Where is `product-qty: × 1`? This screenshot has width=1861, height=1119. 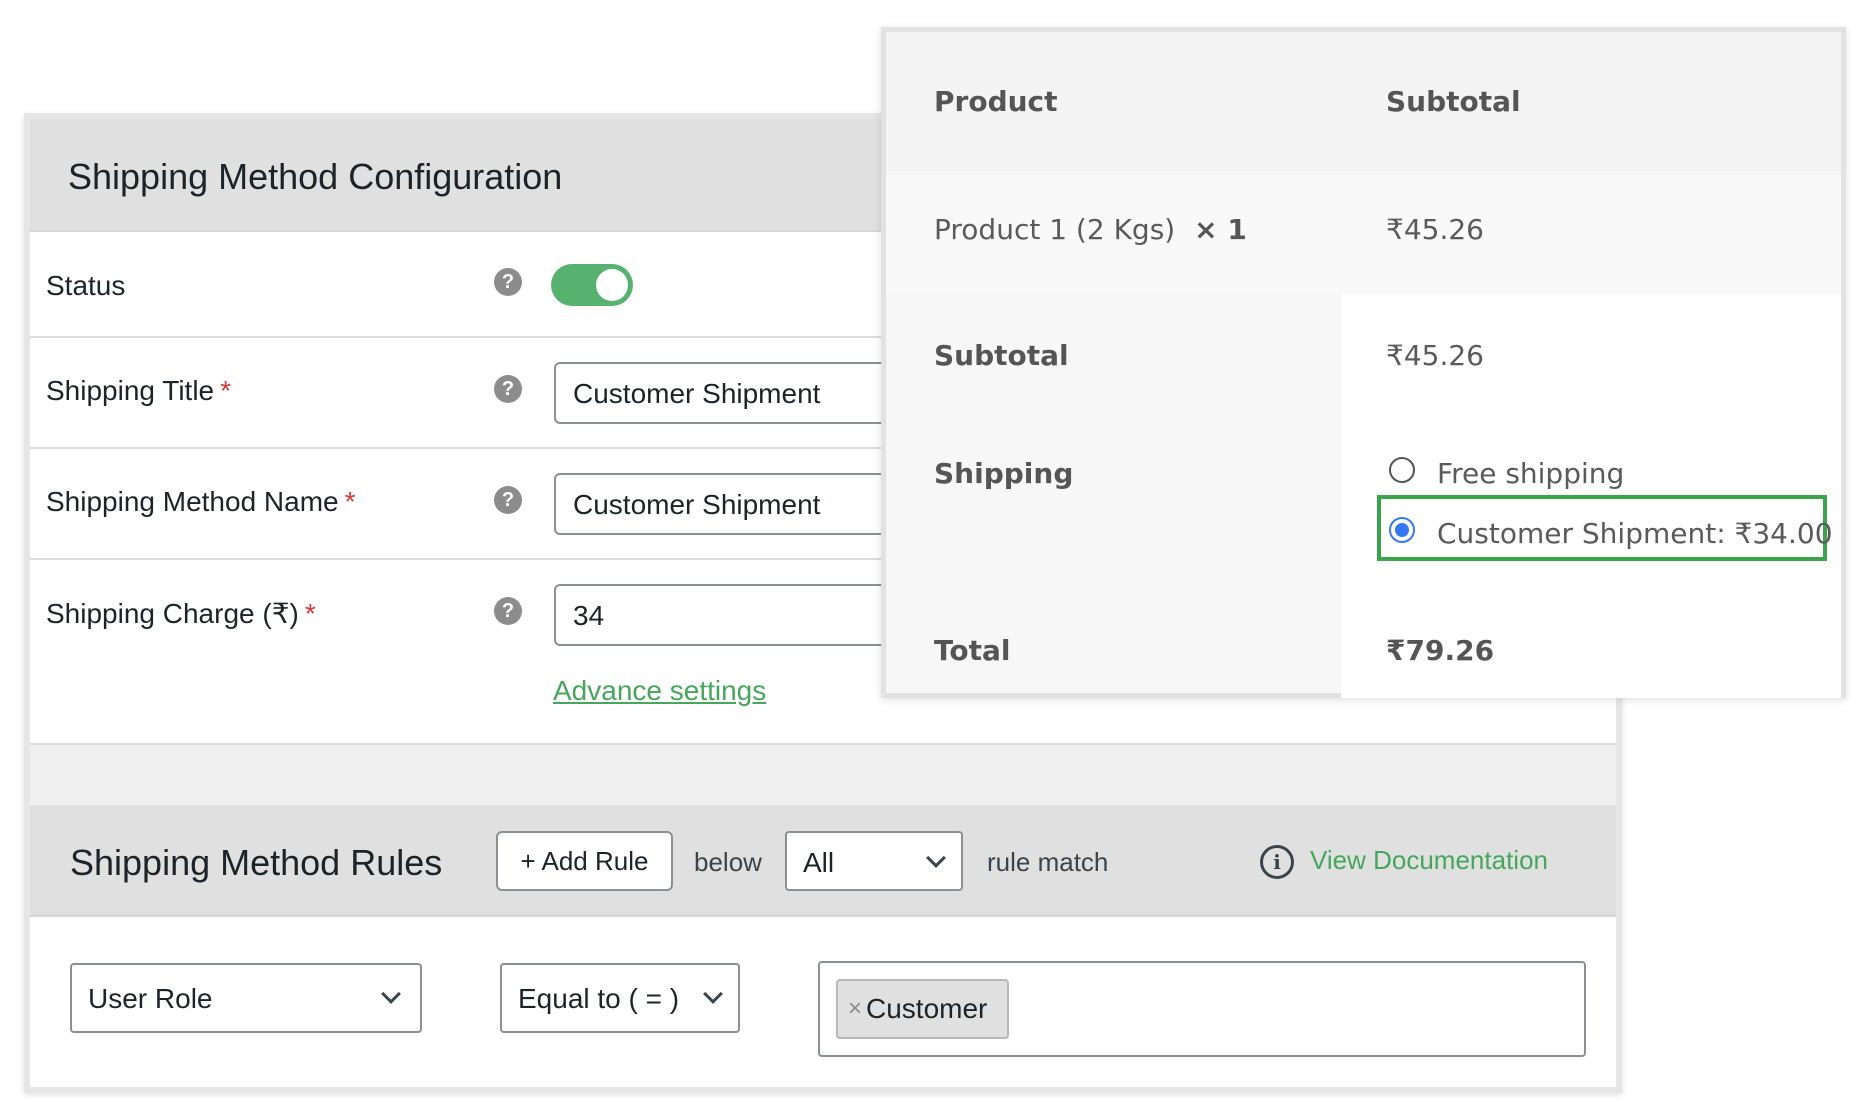
product-qty: × 1 is located at coordinates (1220, 229).